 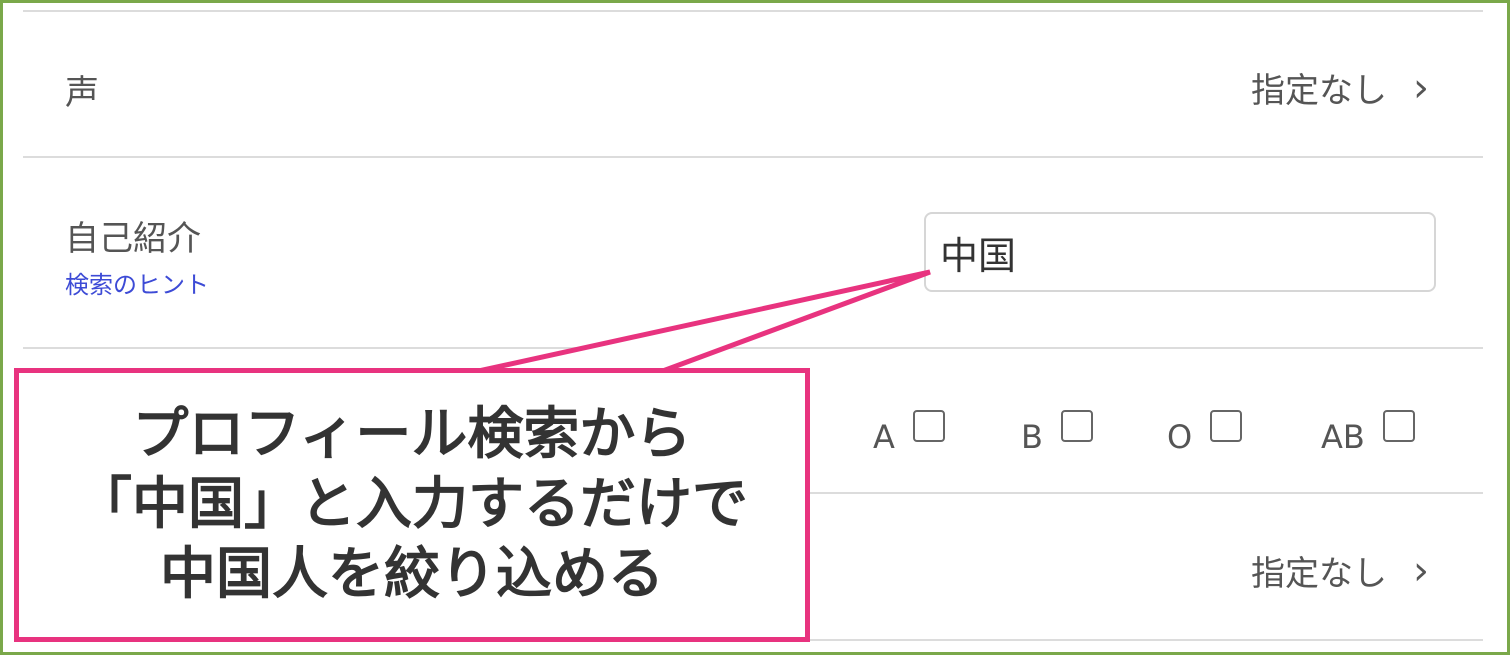 What do you see at coordinates (702, 322) in the screenshot?
I see `callout-pointer-shape` at bounding box center [702, 322].